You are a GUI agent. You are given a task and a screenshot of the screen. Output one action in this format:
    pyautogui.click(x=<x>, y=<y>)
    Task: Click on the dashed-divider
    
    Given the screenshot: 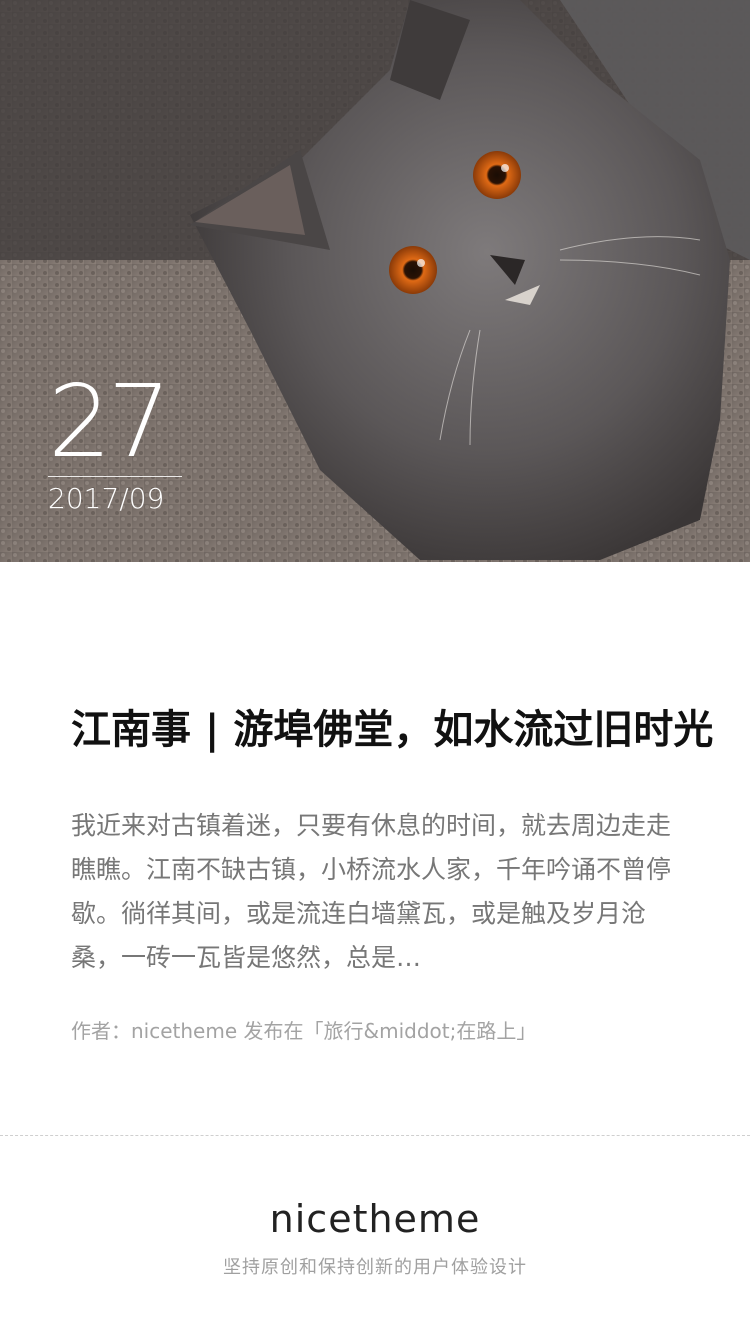 What is the action you would take?
    pyautogui.click(x=375, y=1135)
    